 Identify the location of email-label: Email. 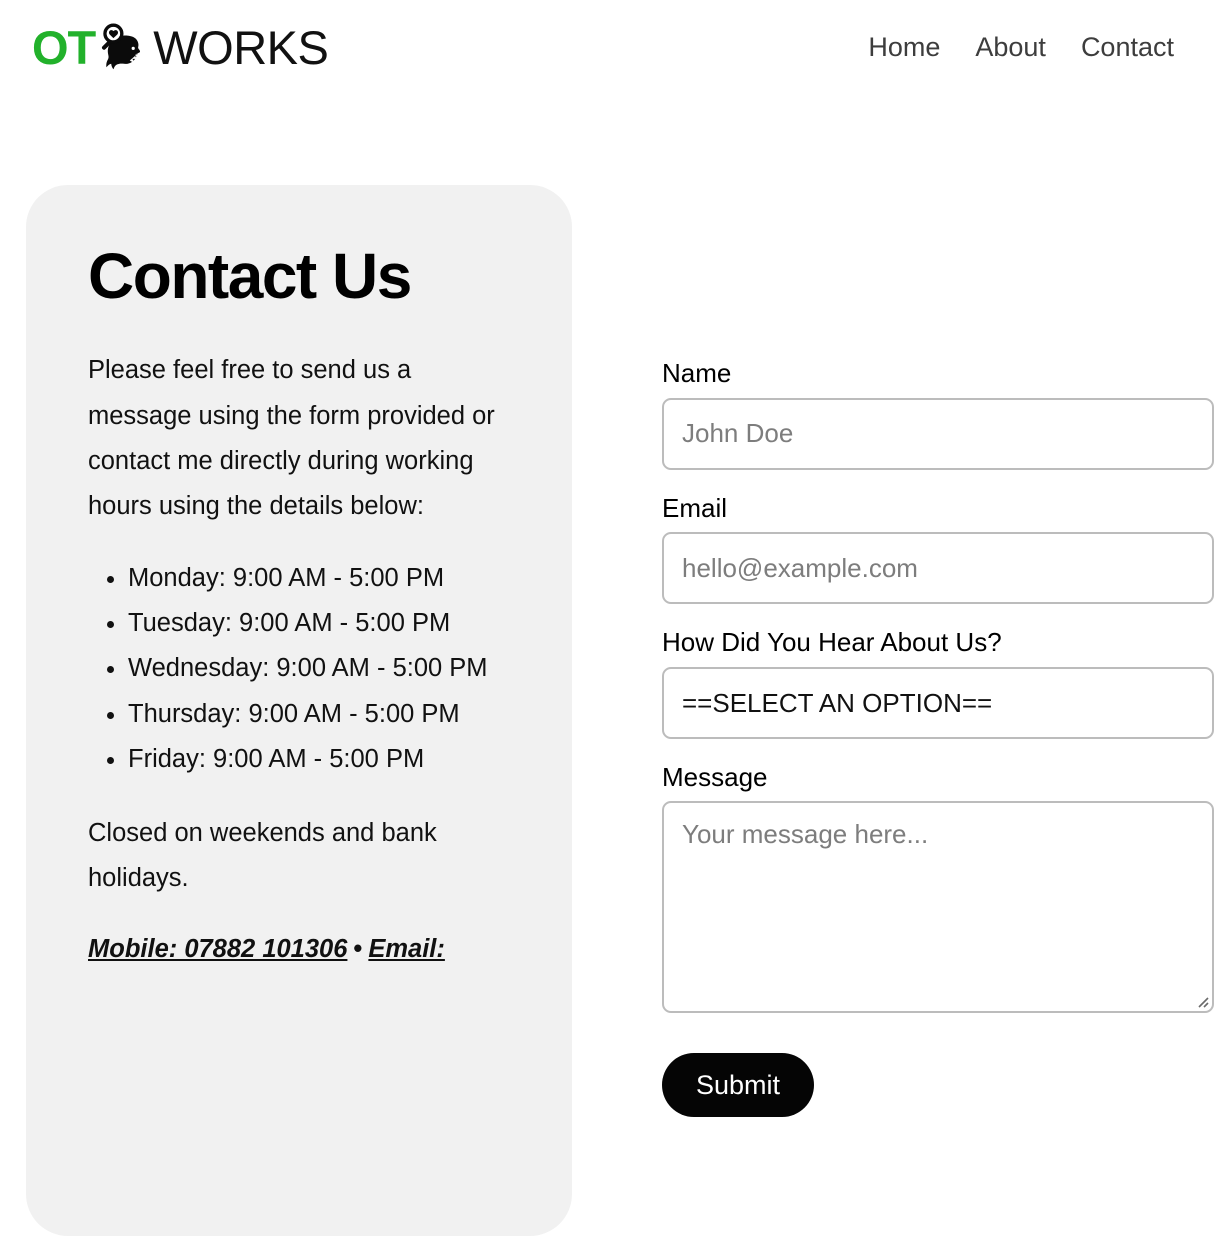
(695, 507).